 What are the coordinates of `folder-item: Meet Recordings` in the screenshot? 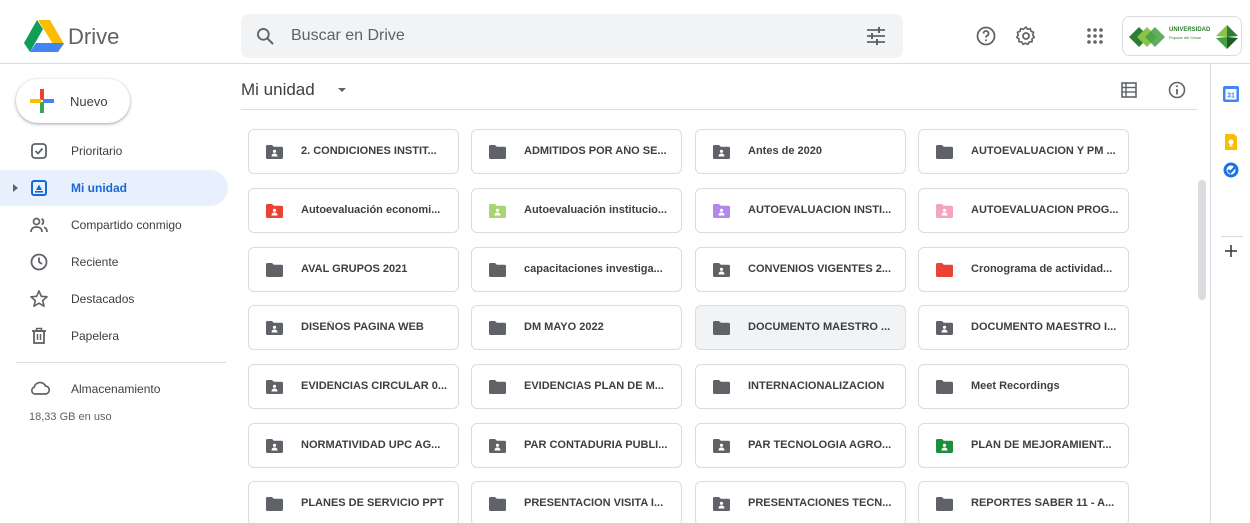 It's located at (1023, 386).